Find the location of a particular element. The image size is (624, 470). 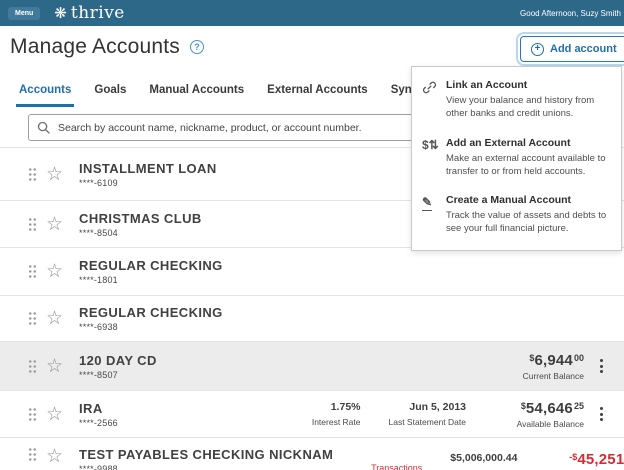

stat-label: Interest Rate is located at coordinates (336, 422).